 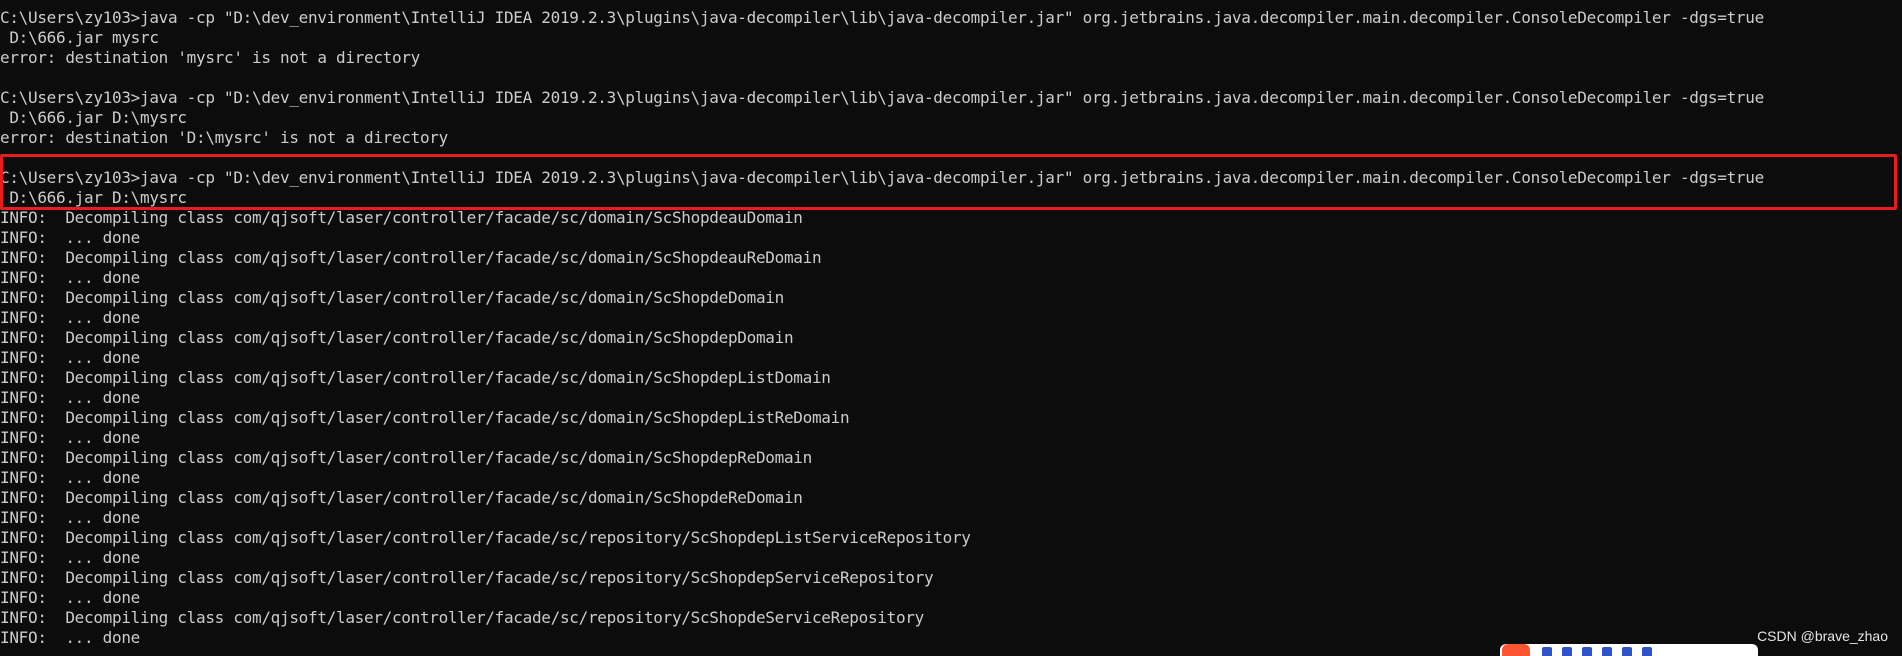 What do you see at coordinates (1516, 650) in the screenshot?
I see `csdn-logo-icon` at bounding box center [1516, 650].